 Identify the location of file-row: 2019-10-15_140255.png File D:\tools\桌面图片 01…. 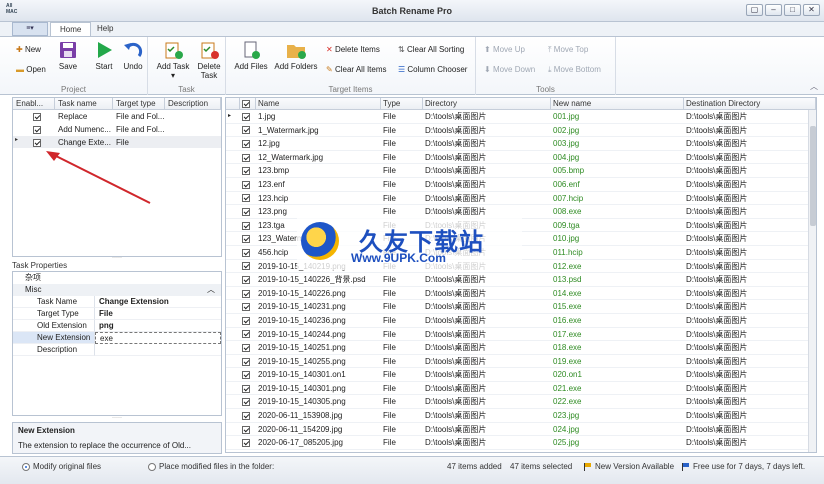
(521, 362).